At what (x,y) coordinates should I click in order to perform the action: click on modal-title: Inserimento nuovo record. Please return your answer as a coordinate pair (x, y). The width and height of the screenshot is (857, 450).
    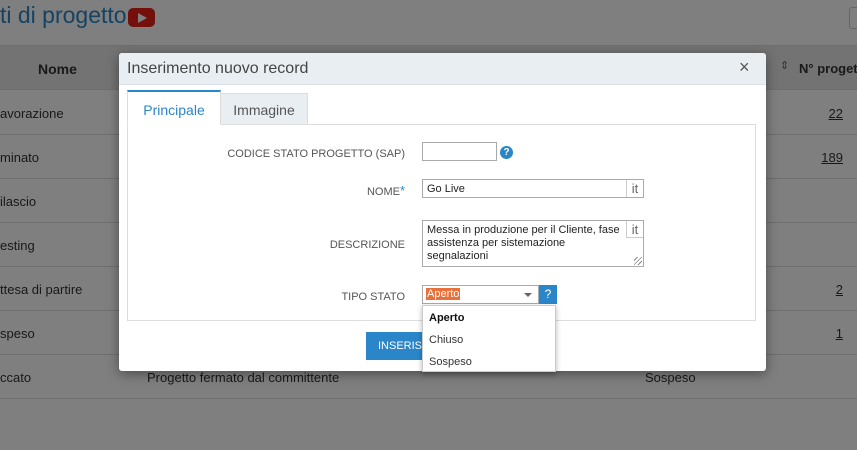
    Looking at the image, I should click on (218, 68).